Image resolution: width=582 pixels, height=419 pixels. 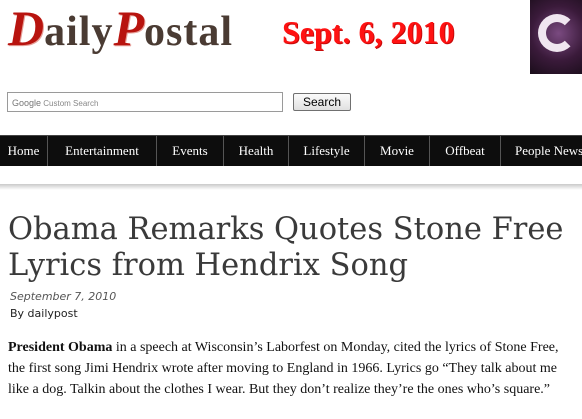 What do you see at coordinates (190, 151) in the screenshot?
I see `nav-item-events: Events` at bounding box center [190, 151].